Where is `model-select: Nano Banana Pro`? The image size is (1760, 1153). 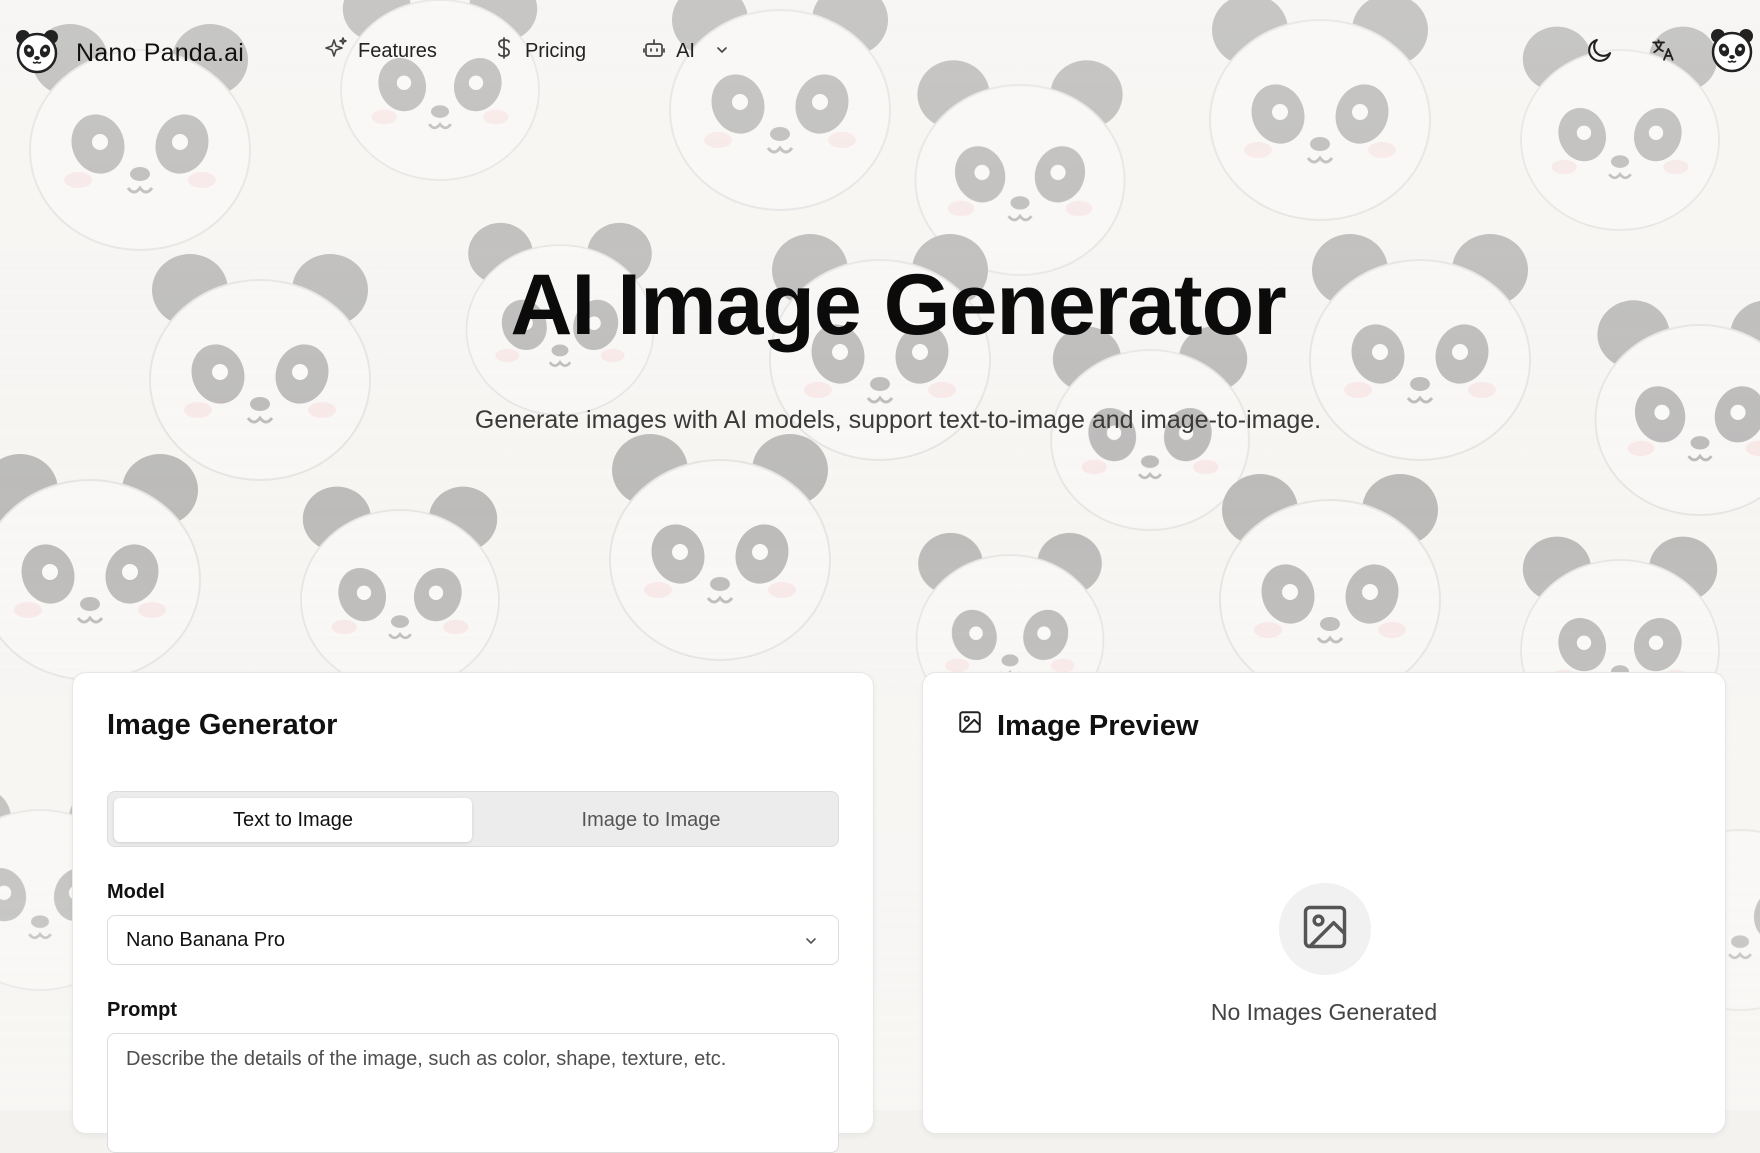 model-select: Nano Banana Pro is located at coordinates (473, 940).